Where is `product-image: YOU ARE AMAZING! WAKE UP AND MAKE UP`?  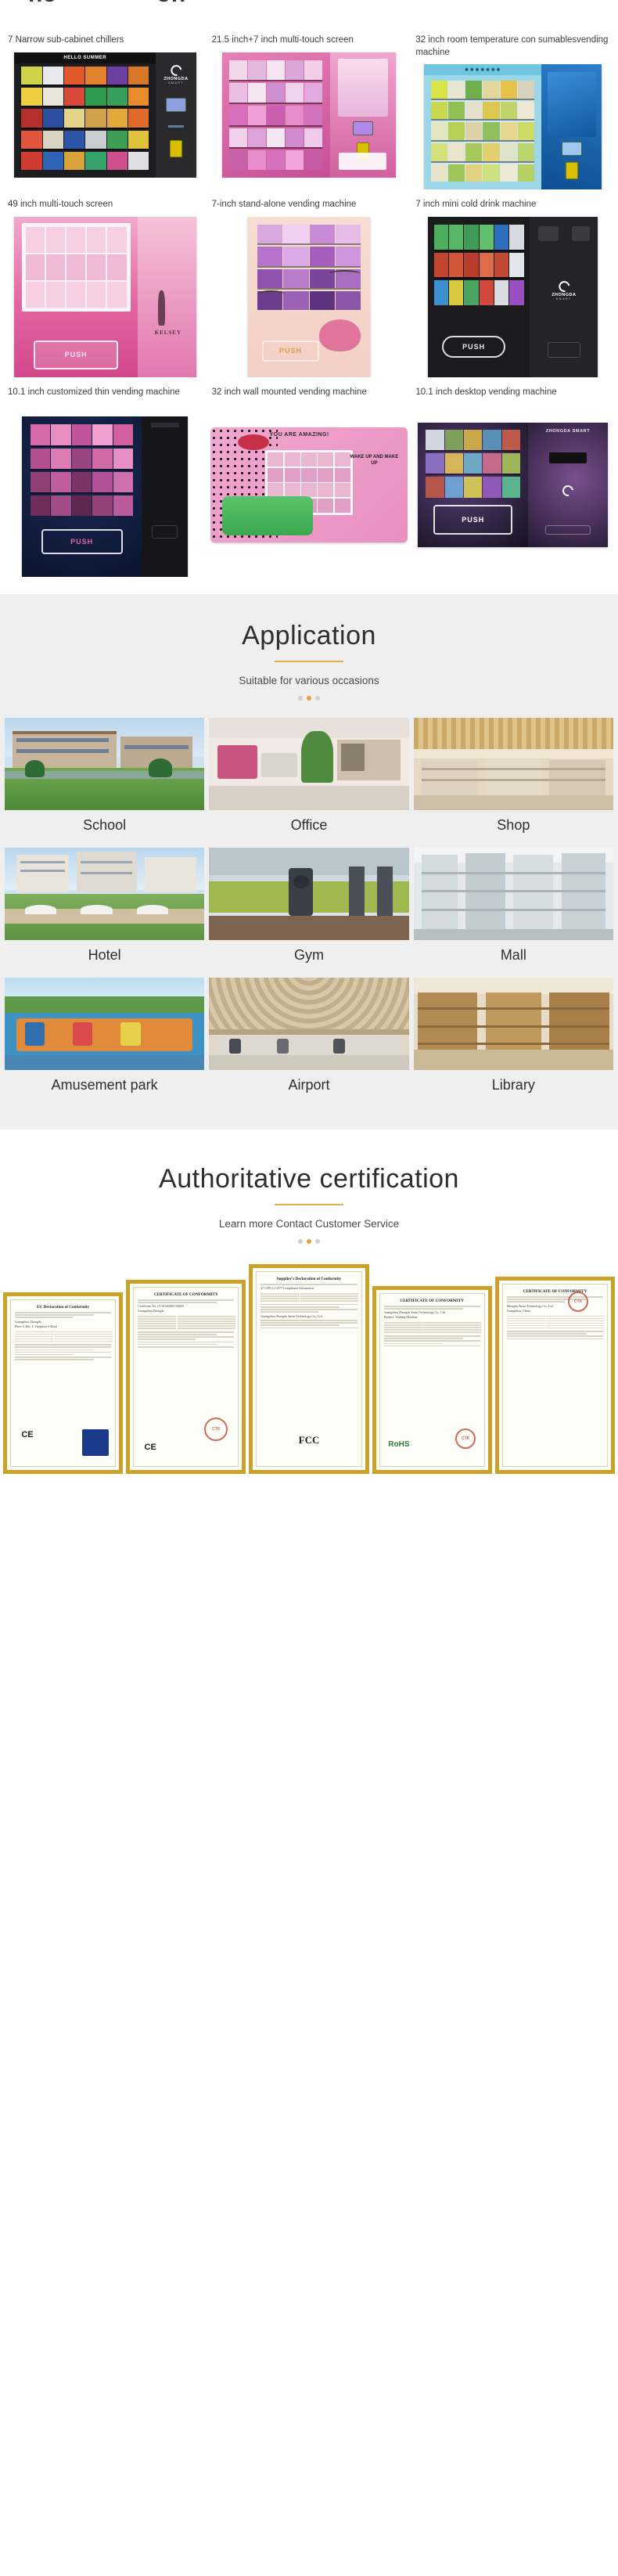
product-image: YOU ARE AMAZING! WAKE UP AND MAKE UP is located at coordinates (309, 485).